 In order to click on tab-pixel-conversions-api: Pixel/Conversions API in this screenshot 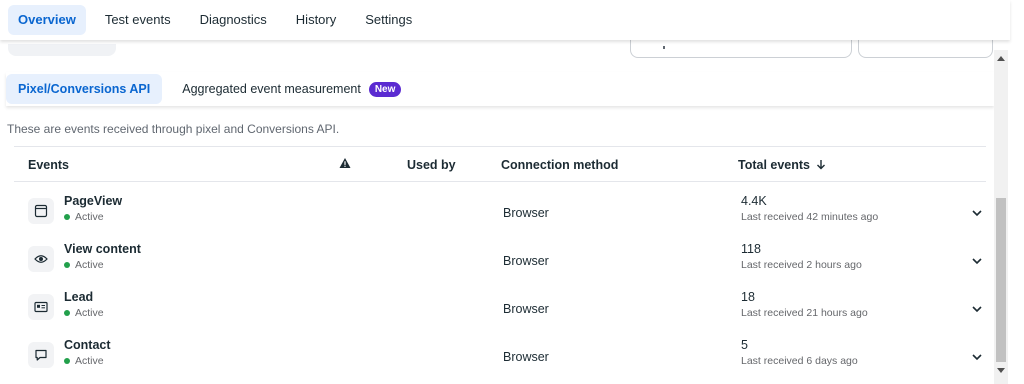, I will do `click(84, 89)`.